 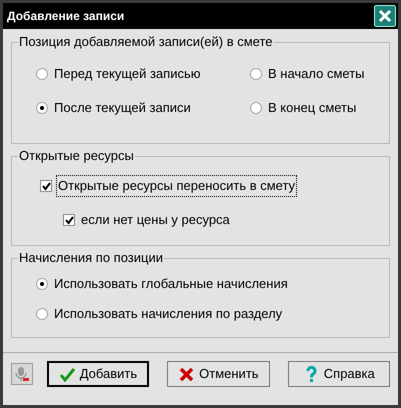 What do you see at coordinates (218, 374) in the screenshot?
I see `cancel-button: Отменить` at bounding box center [218, 374].